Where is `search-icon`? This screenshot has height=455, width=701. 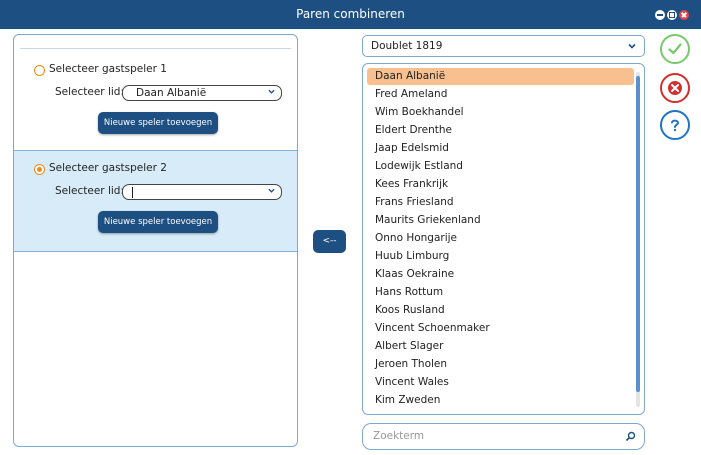 search-icon is located at coordinates (630, 436).